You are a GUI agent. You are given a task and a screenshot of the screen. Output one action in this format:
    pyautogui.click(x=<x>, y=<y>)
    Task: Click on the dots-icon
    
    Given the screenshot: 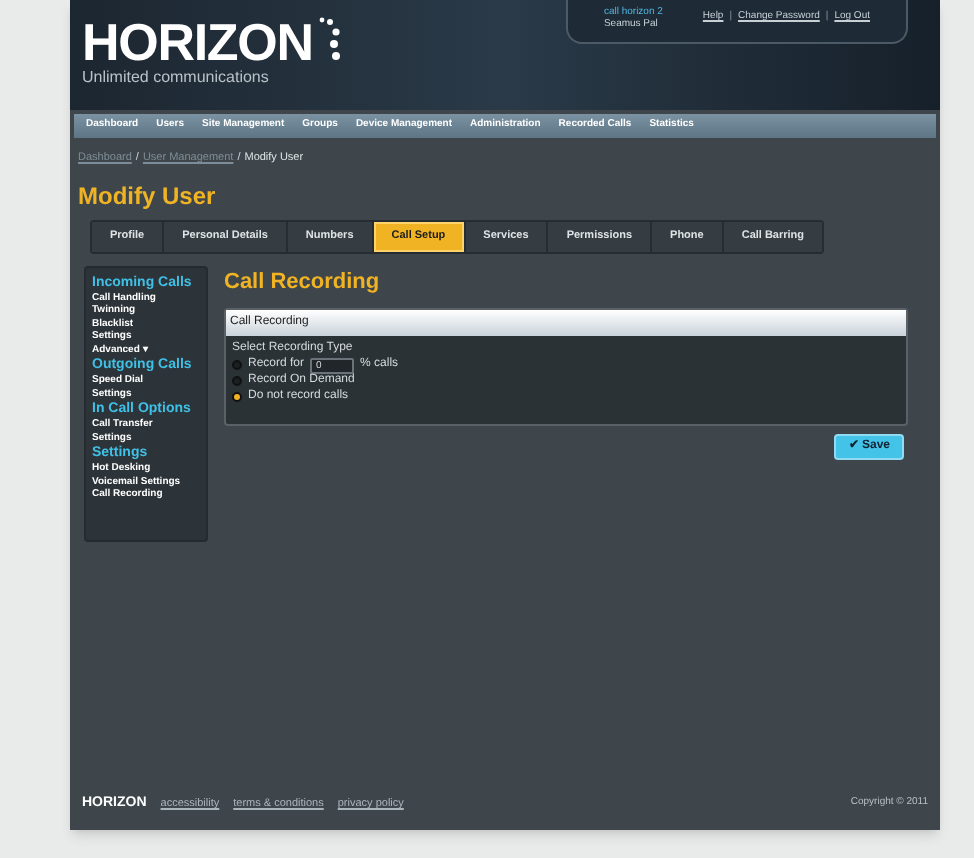 What is the action you would take?
    pyautogui.click(x=328, y=38)
    